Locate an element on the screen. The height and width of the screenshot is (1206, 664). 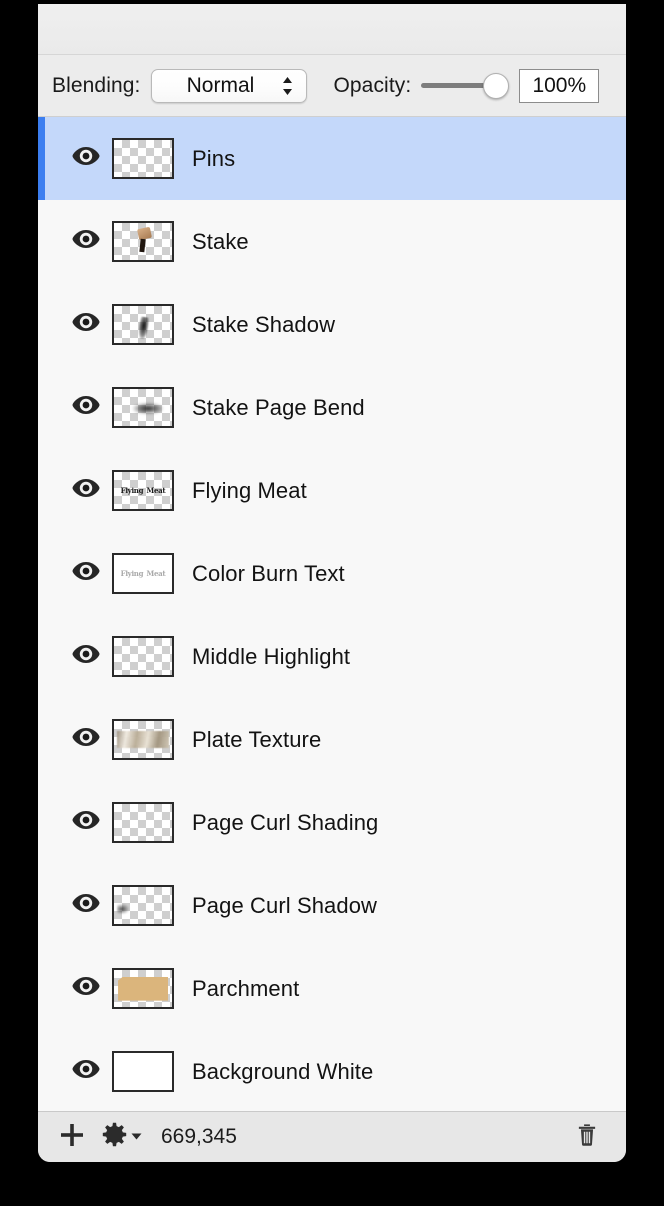
layer-row: Flying Meat Color Burn Text is located at coordinates (332, 573).